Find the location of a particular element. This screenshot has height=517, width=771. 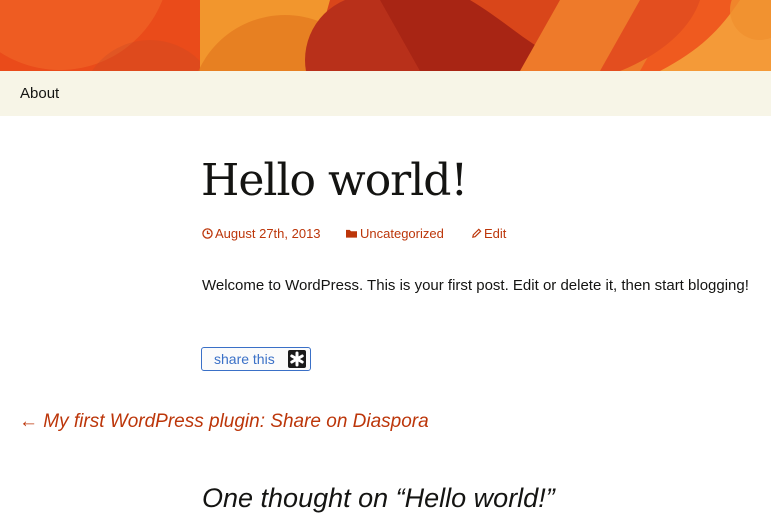

share-label: share this is located at coordinates (244, 359).